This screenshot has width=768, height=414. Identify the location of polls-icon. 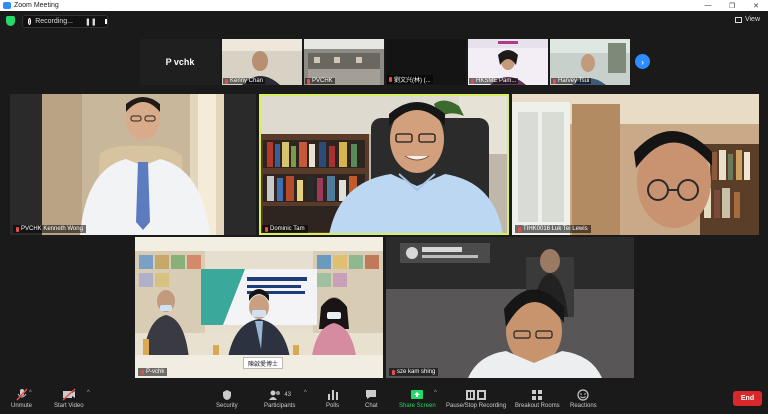
(333, 394).